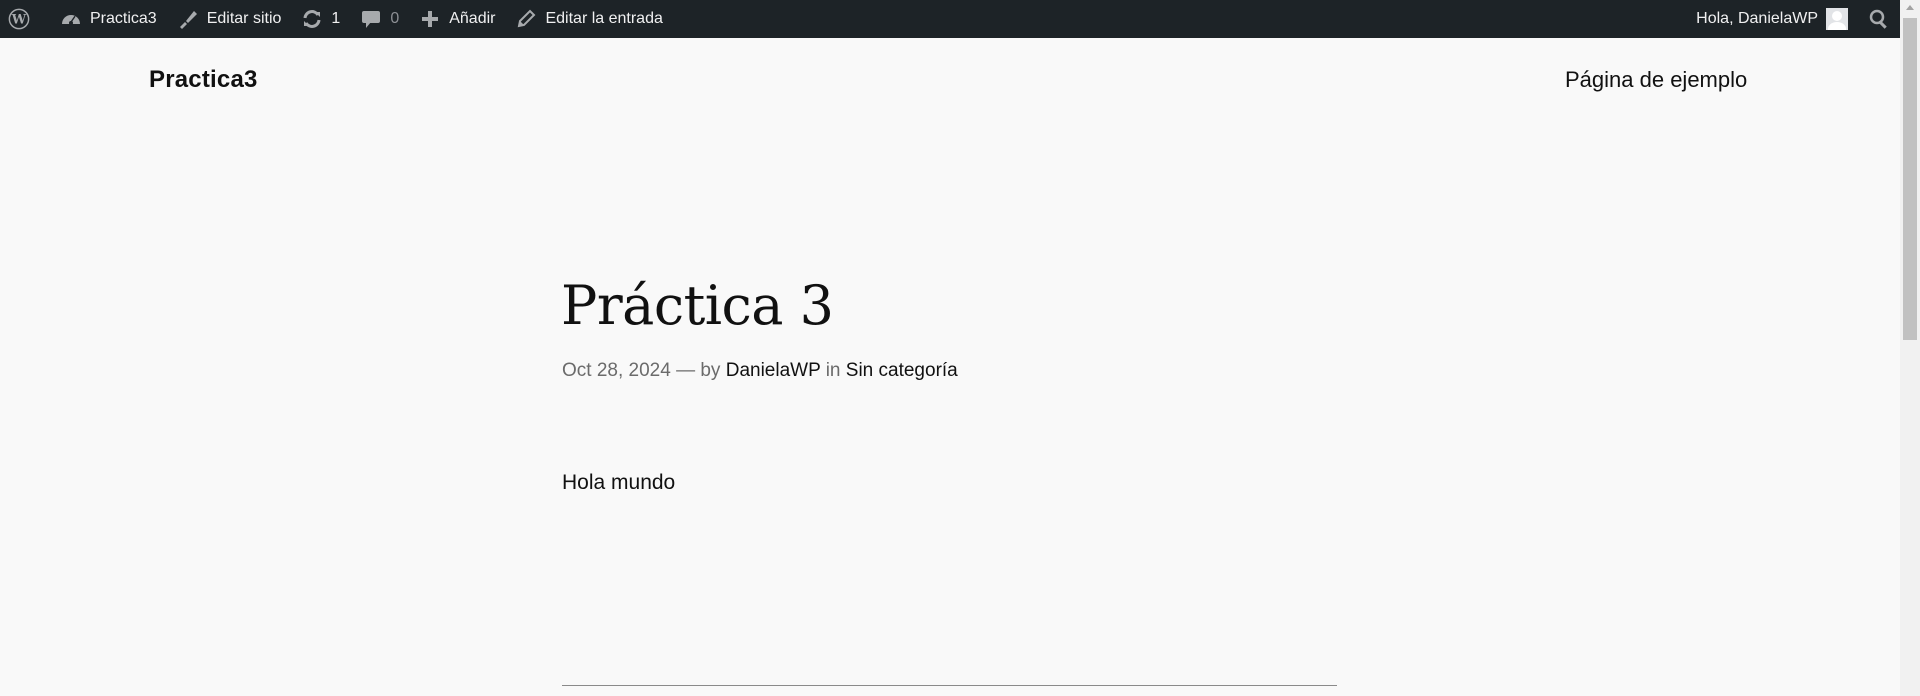 Image resolution: width=1920 pixels, height=696 pixels. I want to click on comments-link: 0, so click(379, 19).